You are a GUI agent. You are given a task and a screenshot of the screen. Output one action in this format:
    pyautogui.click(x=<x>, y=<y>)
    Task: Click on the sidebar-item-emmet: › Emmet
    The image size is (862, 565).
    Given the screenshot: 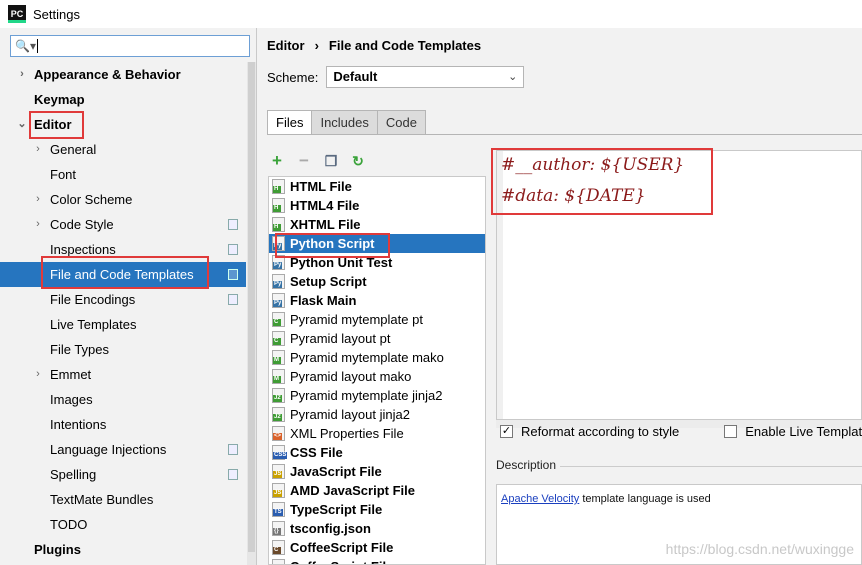 What is the action you would take?
    pyautogui.click(x=123, y=374)
    